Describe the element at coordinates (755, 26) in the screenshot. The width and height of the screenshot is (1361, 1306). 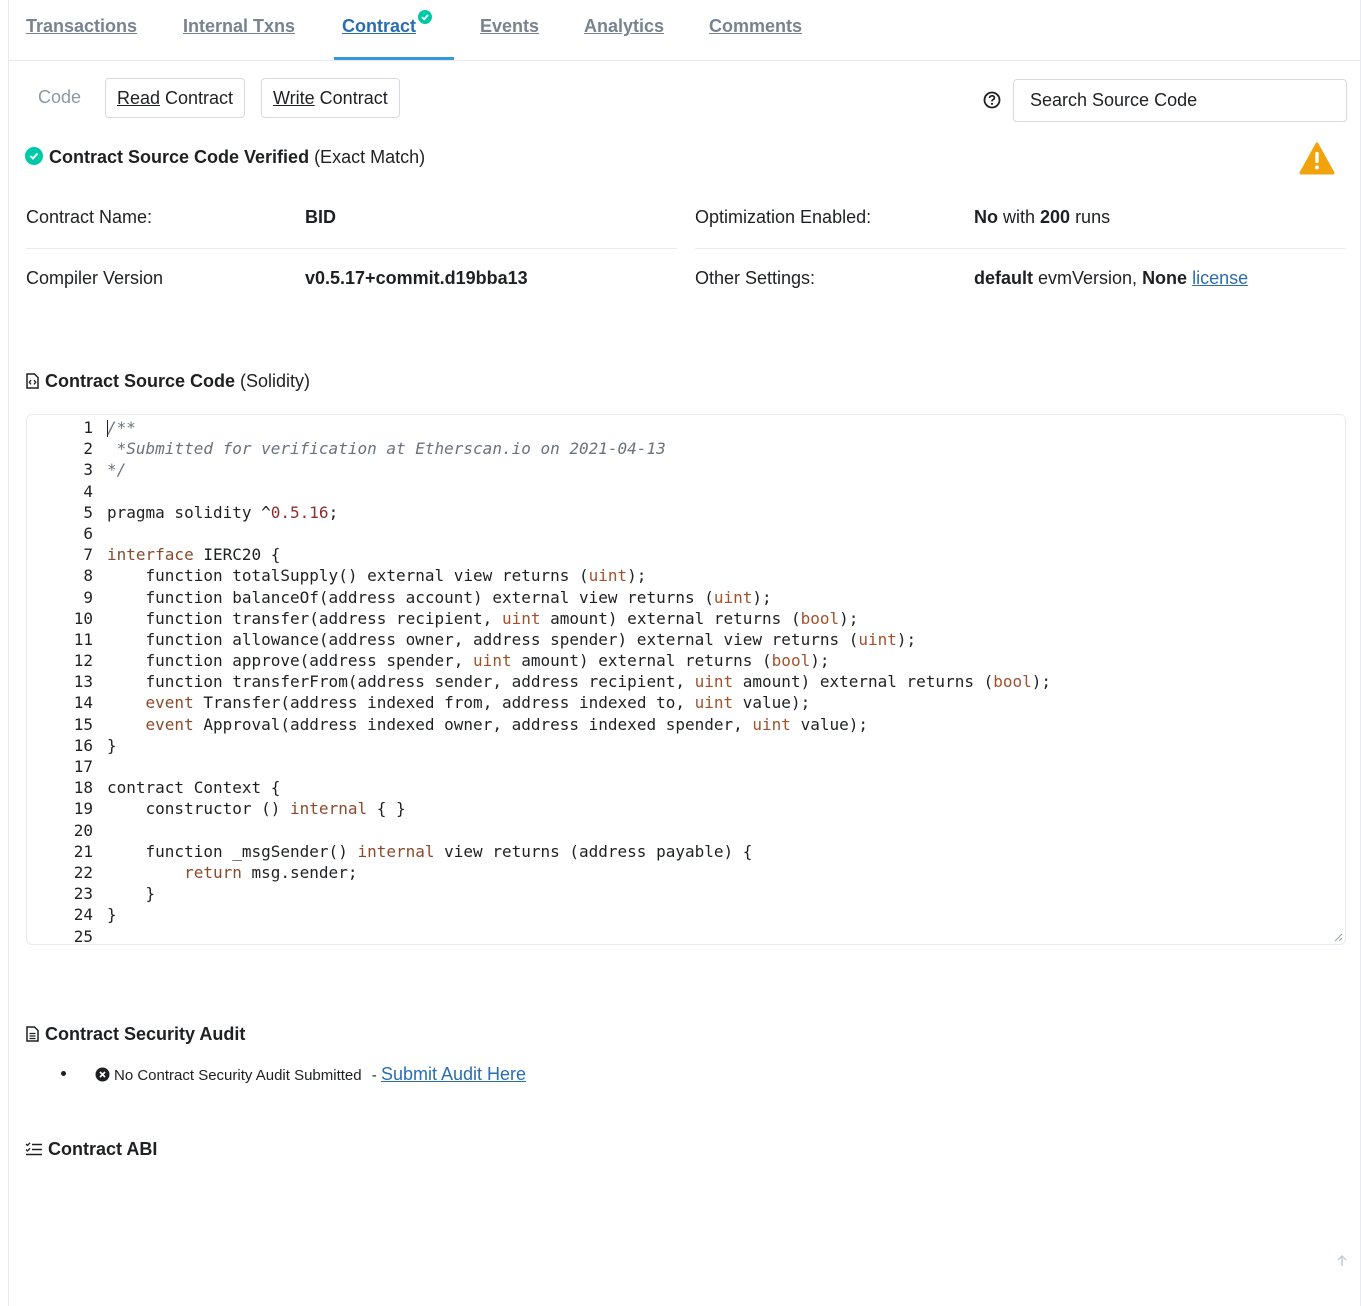
I see `tab-comments: Comments` at that location.